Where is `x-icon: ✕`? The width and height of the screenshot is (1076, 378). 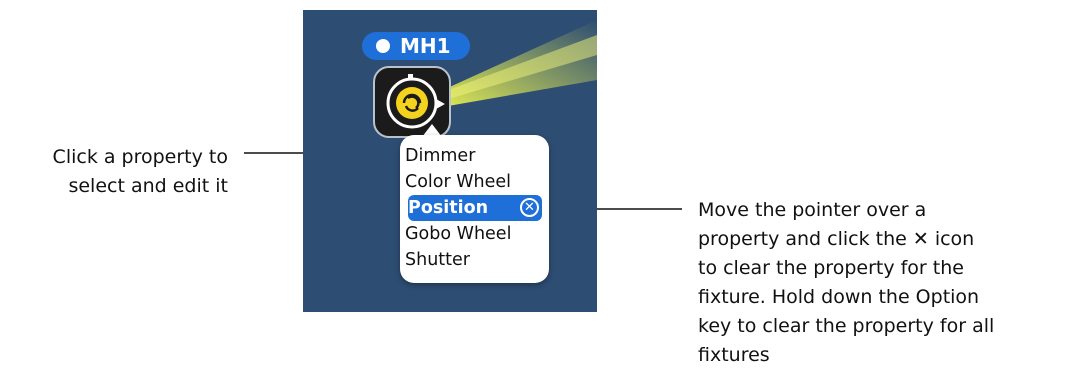
x-icon: ✕ is located at coordinates (920, 239).